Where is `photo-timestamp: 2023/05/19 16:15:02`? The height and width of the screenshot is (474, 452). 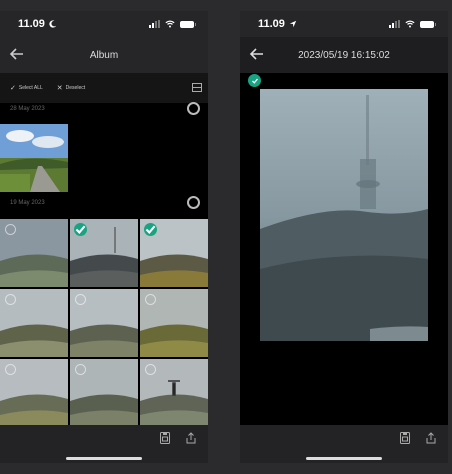
photo-timestamp: 2023/05/19 16:15:02 is located at coordinates (344, 55).